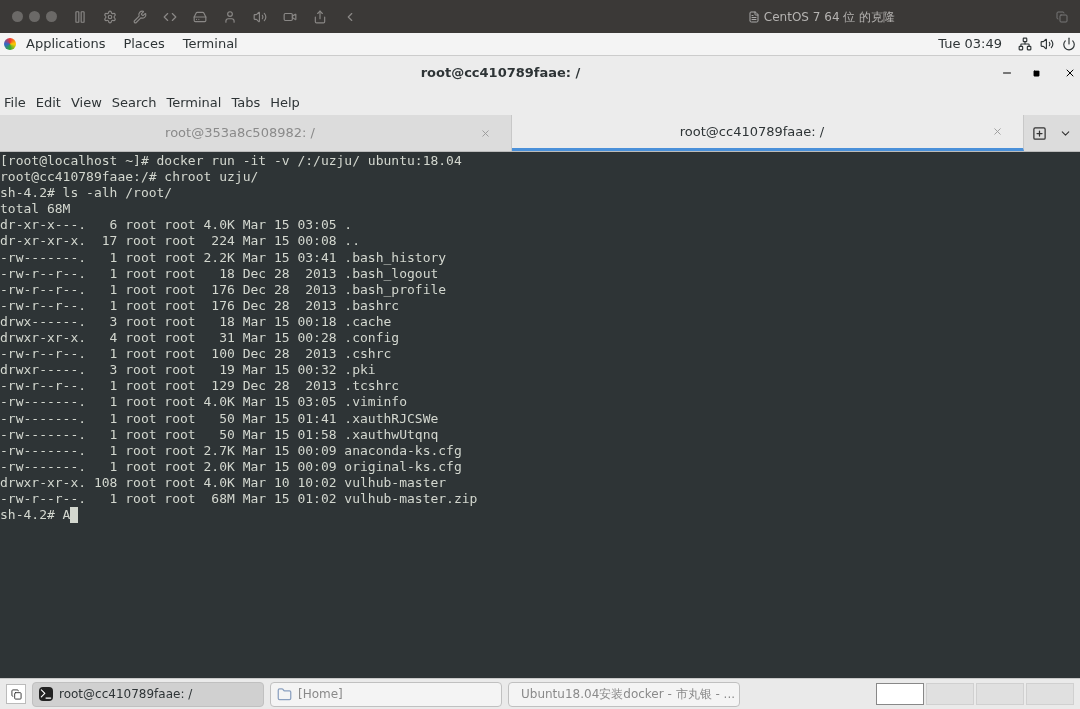 The width and height of the screenshot is (1080, 709). What do you see at coordinates (260, 16) in the screenshot?
I see `speaker-icon` at bounding box center [260, 16].